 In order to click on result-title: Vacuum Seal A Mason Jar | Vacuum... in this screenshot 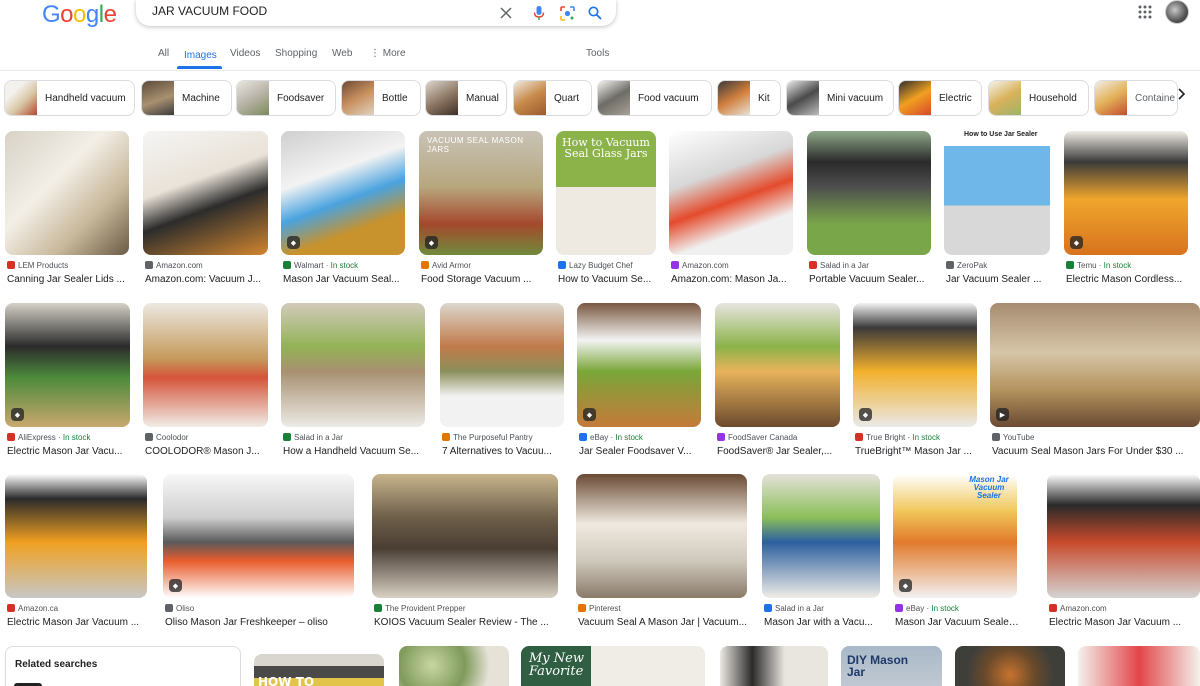, I will do `click(663, 622)`.